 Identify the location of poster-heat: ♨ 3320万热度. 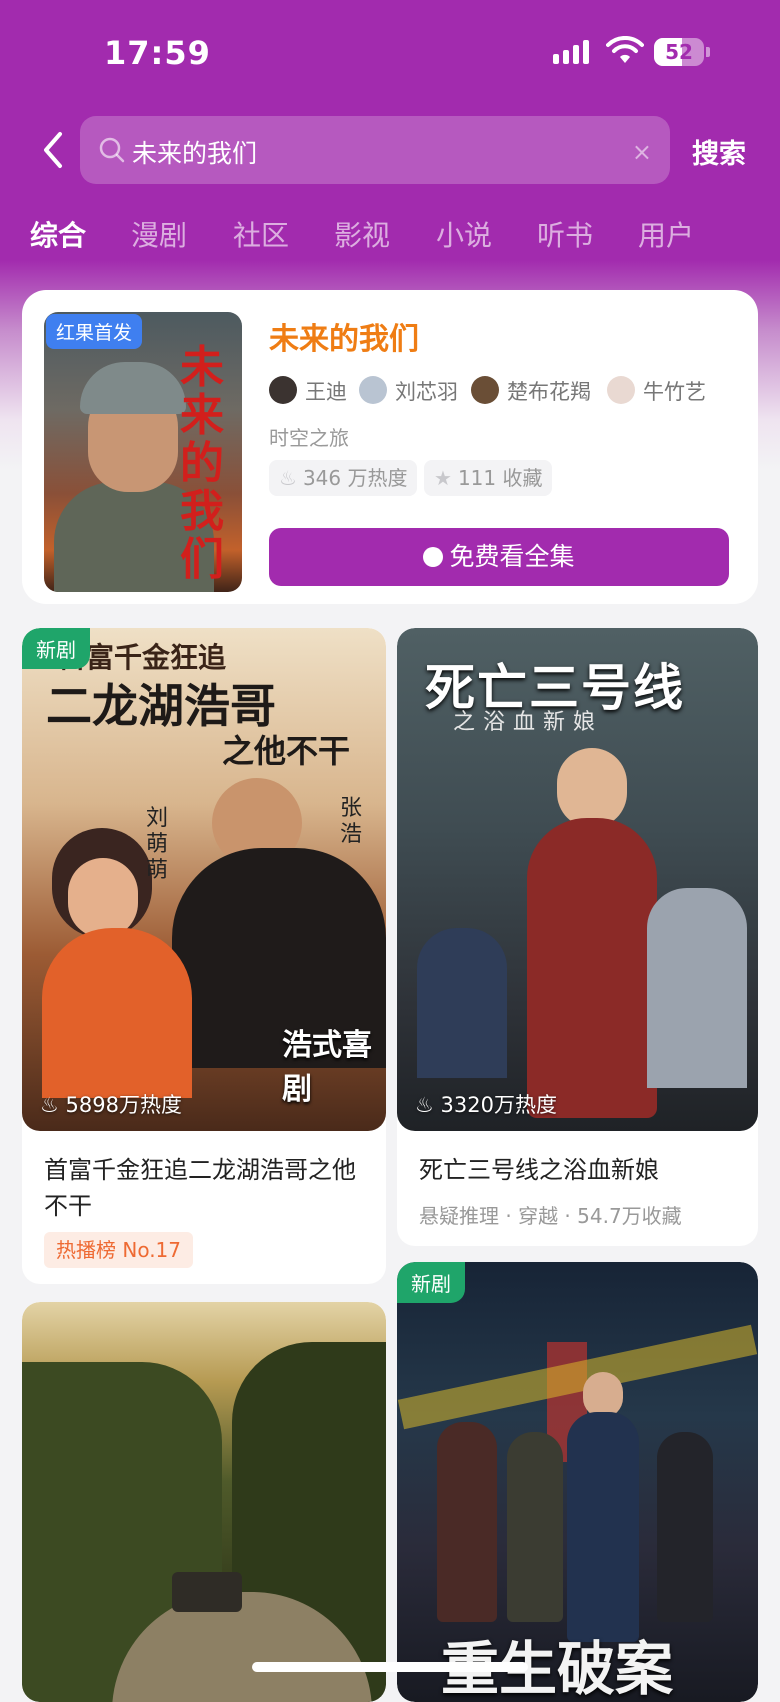
(486, 1104).